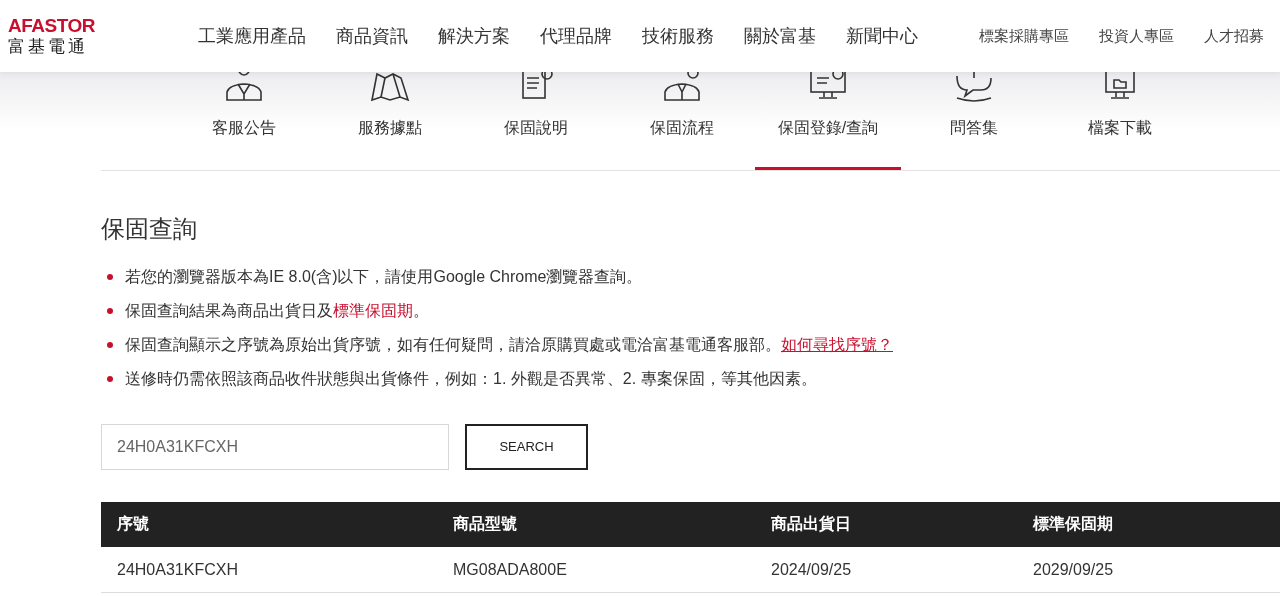 The height and width of the screenshot is (596, 1280). What do you see at coordinates (103, 46) in the screenshot?
I see `logo-name: 富基電通` at bounding box center [103, 46].